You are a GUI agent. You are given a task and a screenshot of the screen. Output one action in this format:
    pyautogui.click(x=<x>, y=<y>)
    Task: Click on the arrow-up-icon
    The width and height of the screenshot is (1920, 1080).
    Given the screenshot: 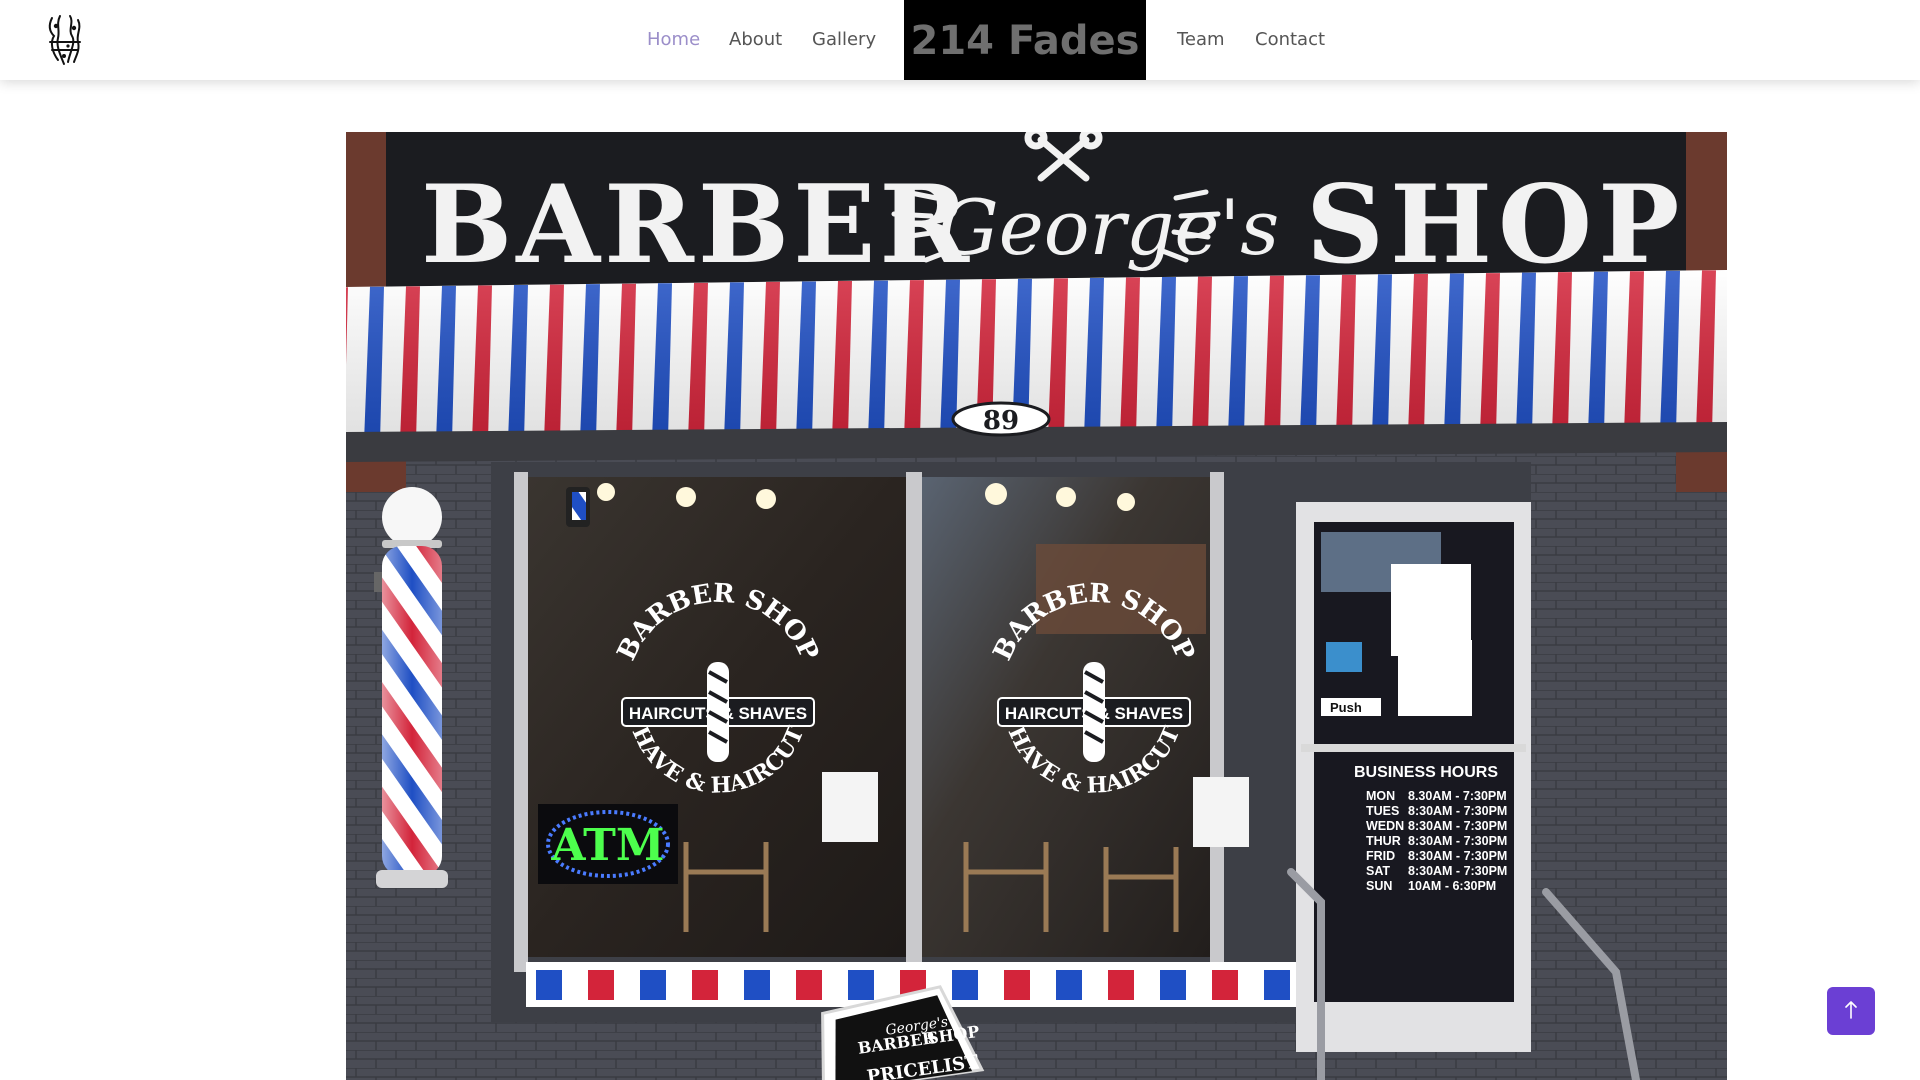 What is the action you would take?
    pyautogui.click(x=1851, y=1011)
    